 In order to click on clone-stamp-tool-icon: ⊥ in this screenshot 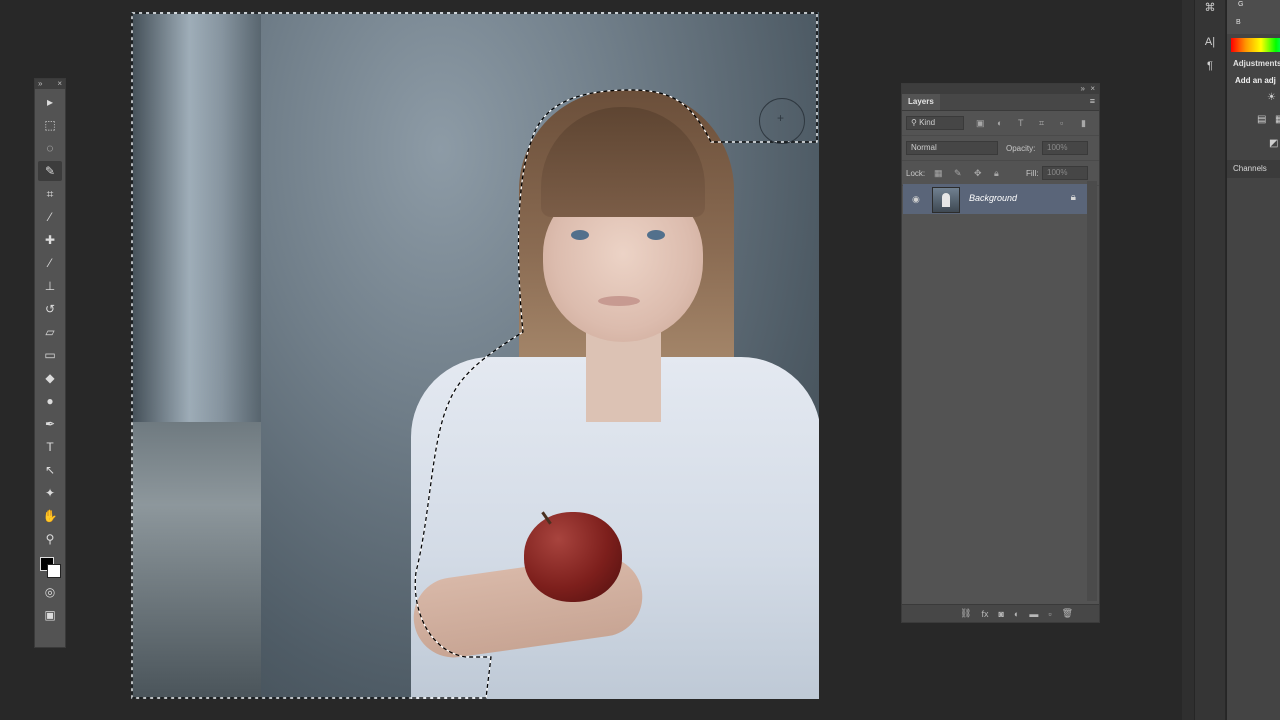, I will do `click(50, 286)`.